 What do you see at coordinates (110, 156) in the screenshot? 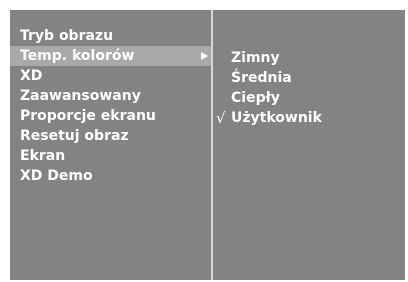
I see `menu-item-ekran: Ekran` at bounding box center [110, 156].